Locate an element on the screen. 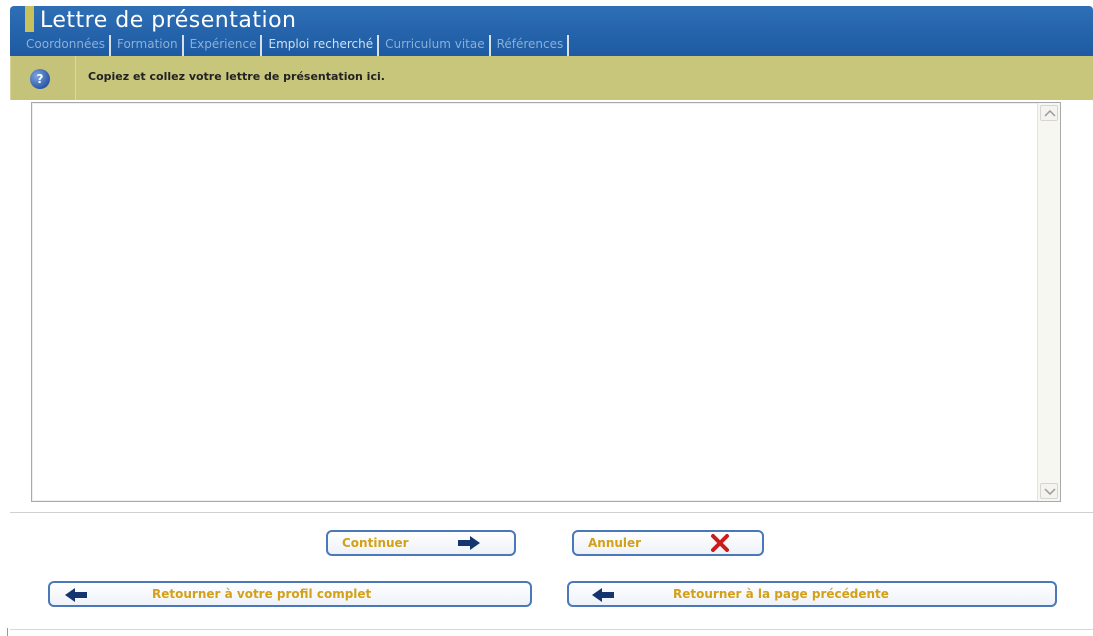 The image size is (1093, 636). footer-divider is located at coordinates (551, 629).